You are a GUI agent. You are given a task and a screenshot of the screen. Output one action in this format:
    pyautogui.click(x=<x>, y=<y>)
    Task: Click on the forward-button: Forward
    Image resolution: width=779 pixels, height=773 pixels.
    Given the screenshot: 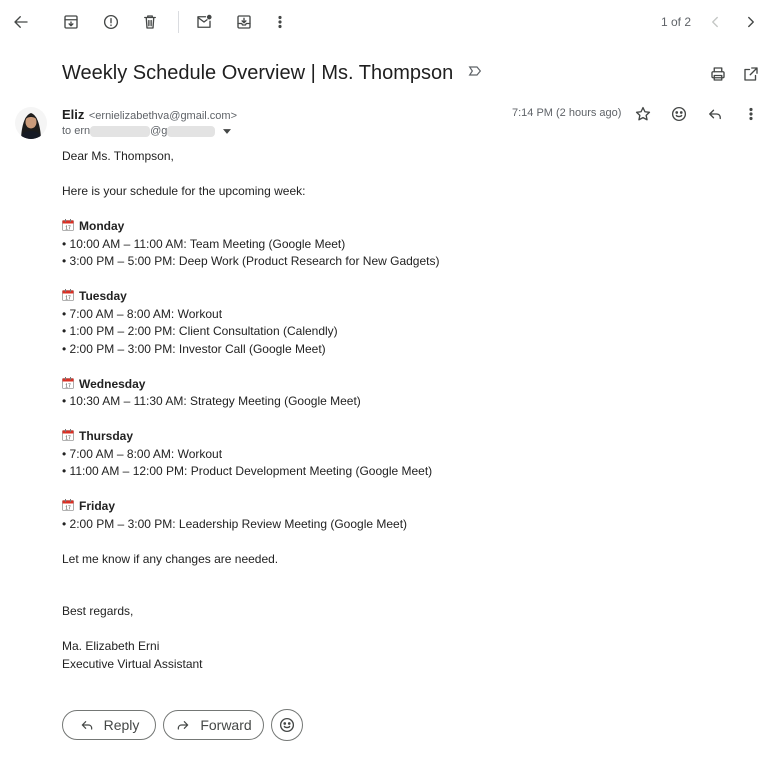 What is the action you would take?
    pyautogui.click(x=213, y=725)
    